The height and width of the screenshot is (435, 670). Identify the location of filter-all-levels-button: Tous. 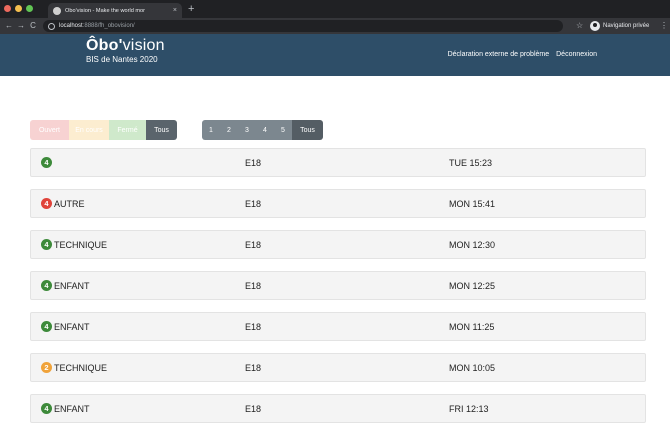
(307, 130).